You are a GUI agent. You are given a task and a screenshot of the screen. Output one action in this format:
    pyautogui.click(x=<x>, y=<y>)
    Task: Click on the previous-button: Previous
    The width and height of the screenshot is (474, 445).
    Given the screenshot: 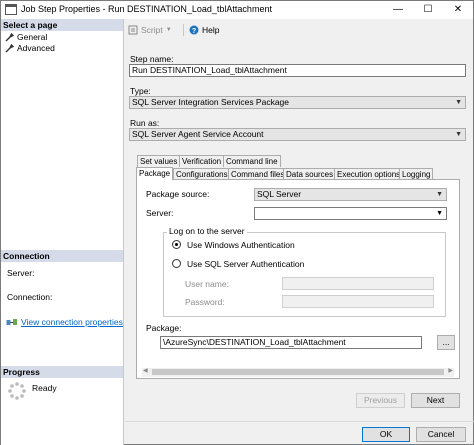 What is the action you would take?
    pyautogui.click(x=380, y=400)
    